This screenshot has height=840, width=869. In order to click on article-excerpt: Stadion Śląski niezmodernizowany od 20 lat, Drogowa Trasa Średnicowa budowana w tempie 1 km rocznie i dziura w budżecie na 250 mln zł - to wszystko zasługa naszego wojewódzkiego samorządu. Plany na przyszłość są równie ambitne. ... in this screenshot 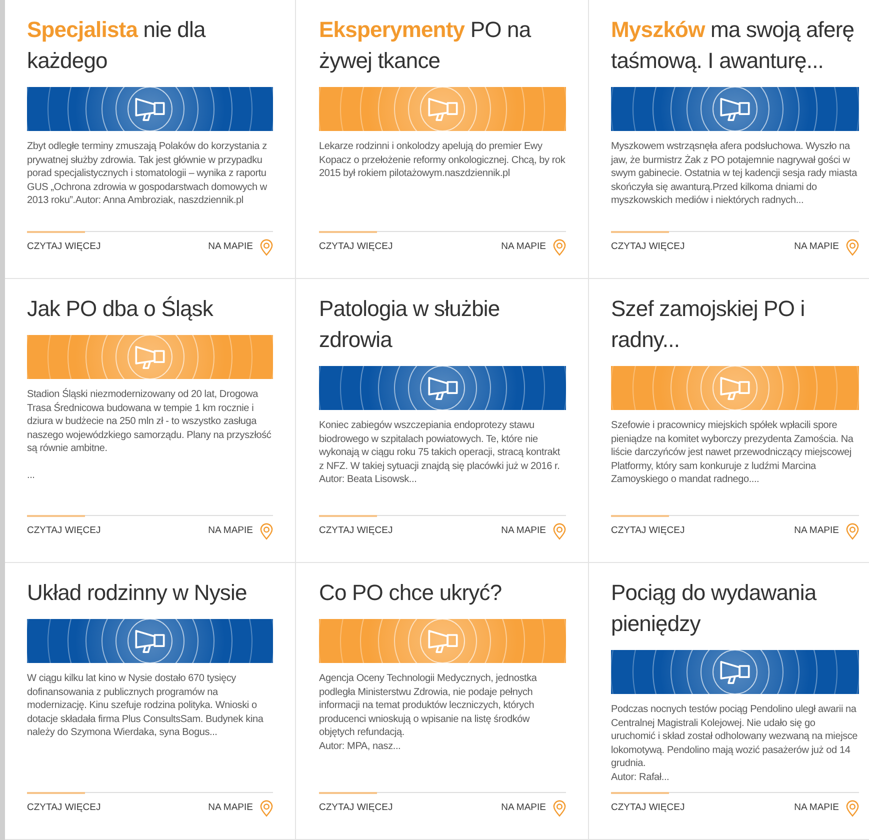, I will do `click(149, 435)`.